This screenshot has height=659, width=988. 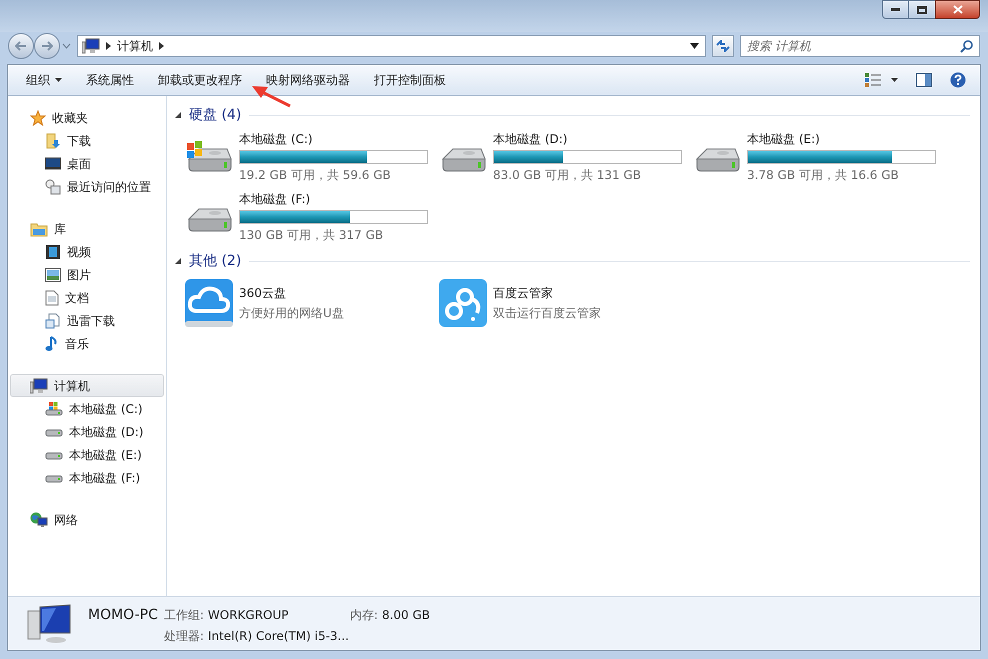 I want to click on maximize-button, so click(x=922, y=9).